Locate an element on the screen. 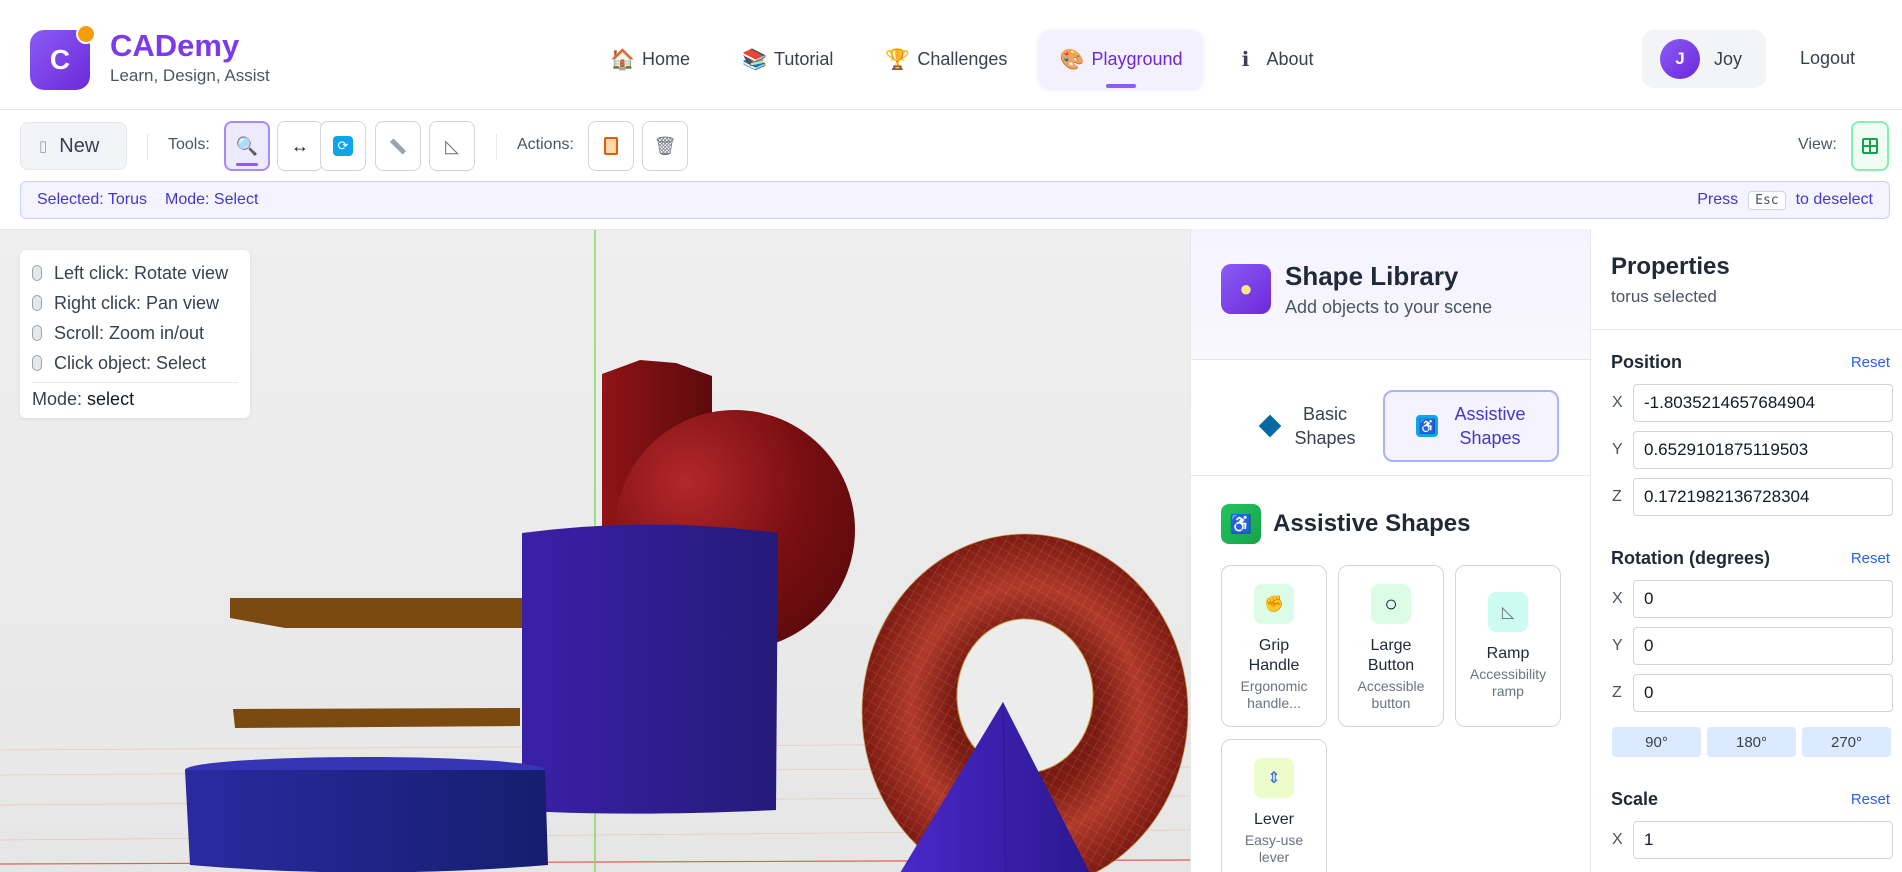  house-icon: 🏠 is located at coordinates (622, 59).